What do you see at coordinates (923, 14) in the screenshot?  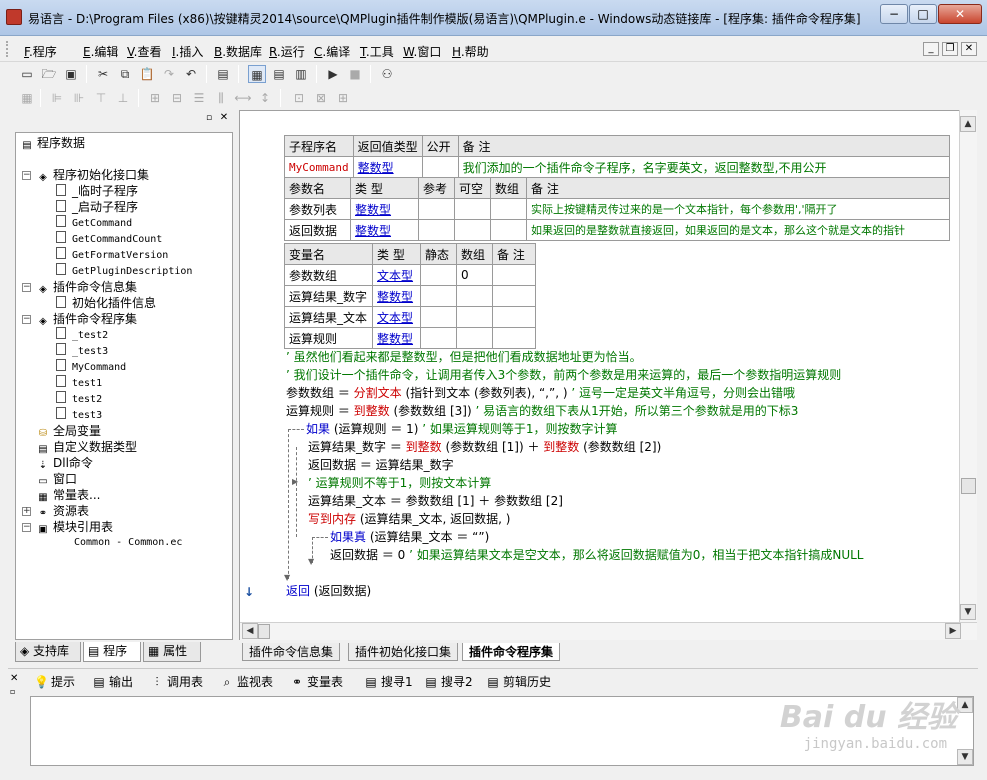 I see `maximize-button: □` at bounding box center [923, 14].